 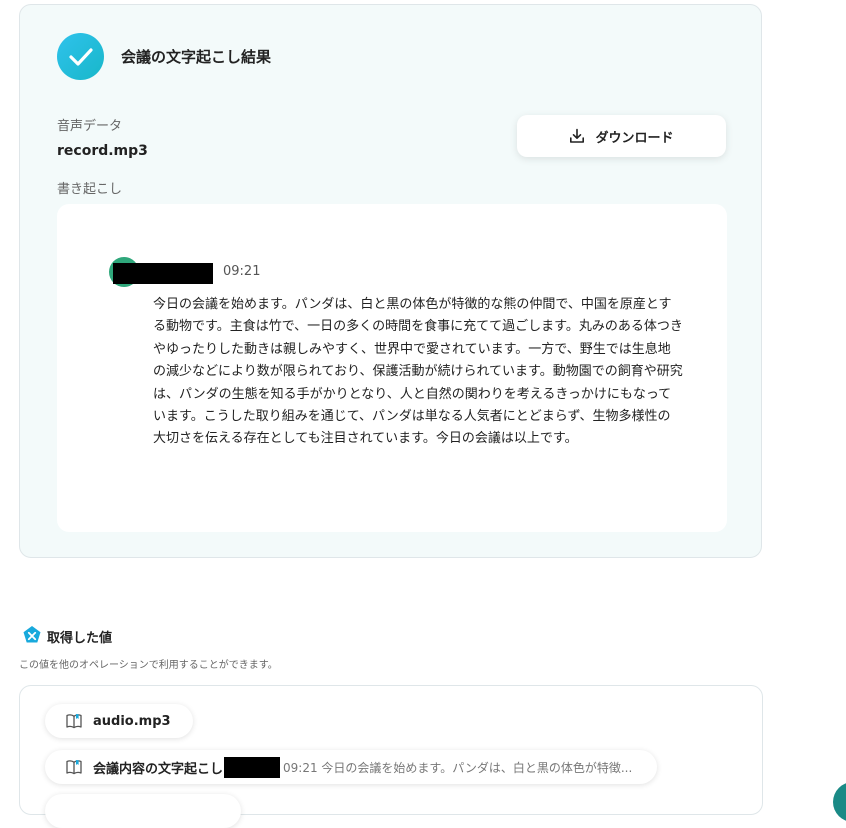 What do you see at coordinates (102, 151) in the screenshot?
I see `audio-file-name: record.mp3` at bounding box center [102, 151].